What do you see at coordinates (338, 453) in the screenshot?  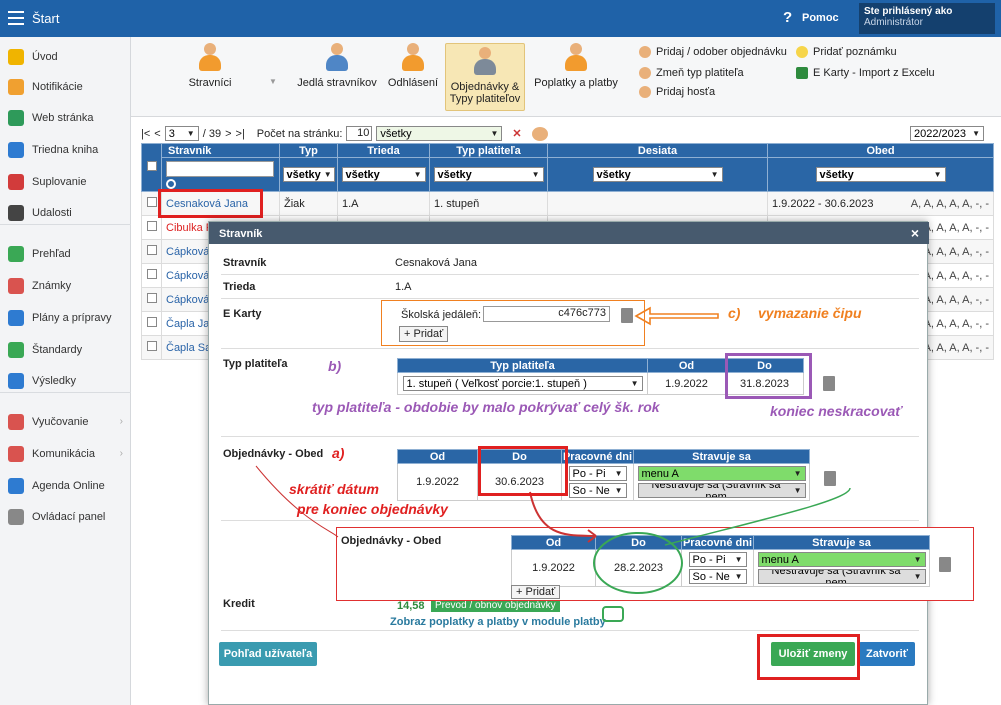 I see `annotation-a-letter: a)` at bounding box center [338, 453].